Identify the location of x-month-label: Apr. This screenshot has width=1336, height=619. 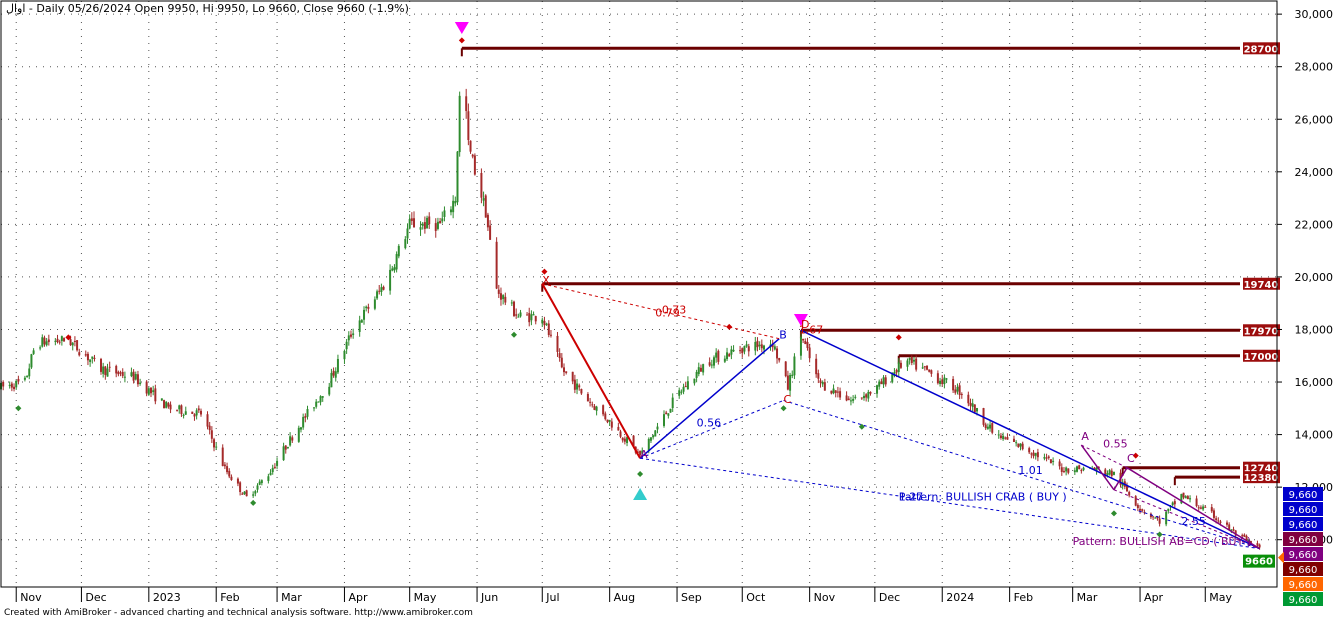
(358, 597).